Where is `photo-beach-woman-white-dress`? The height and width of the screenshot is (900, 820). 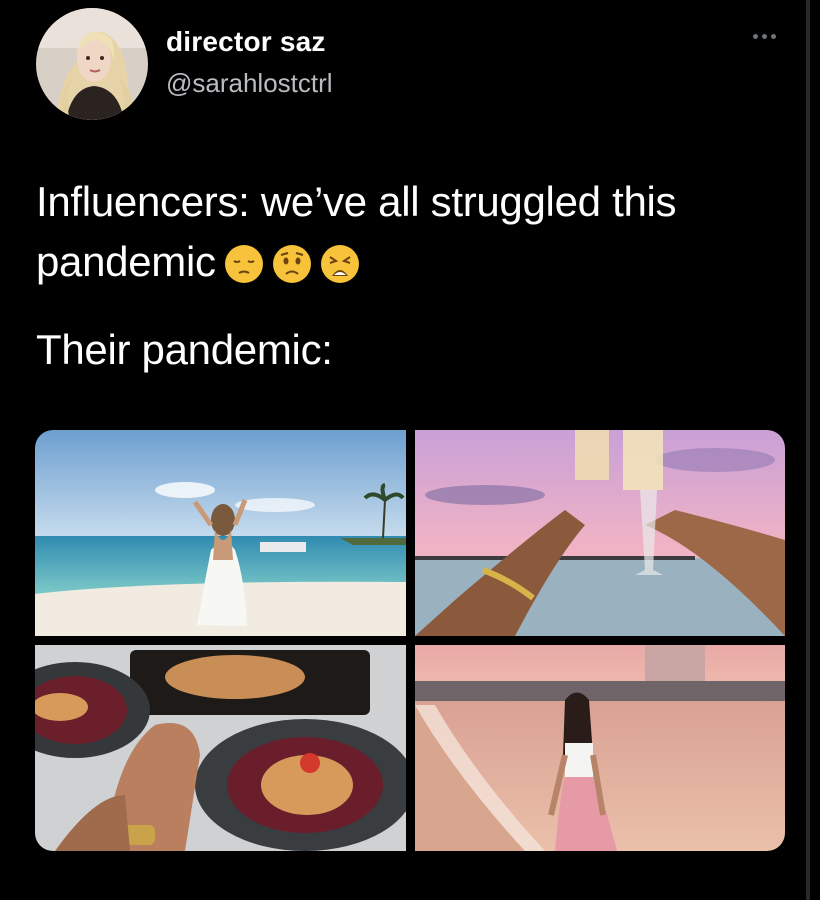
photo-beach-woman-white-dress is located at coordinates (220, 533).